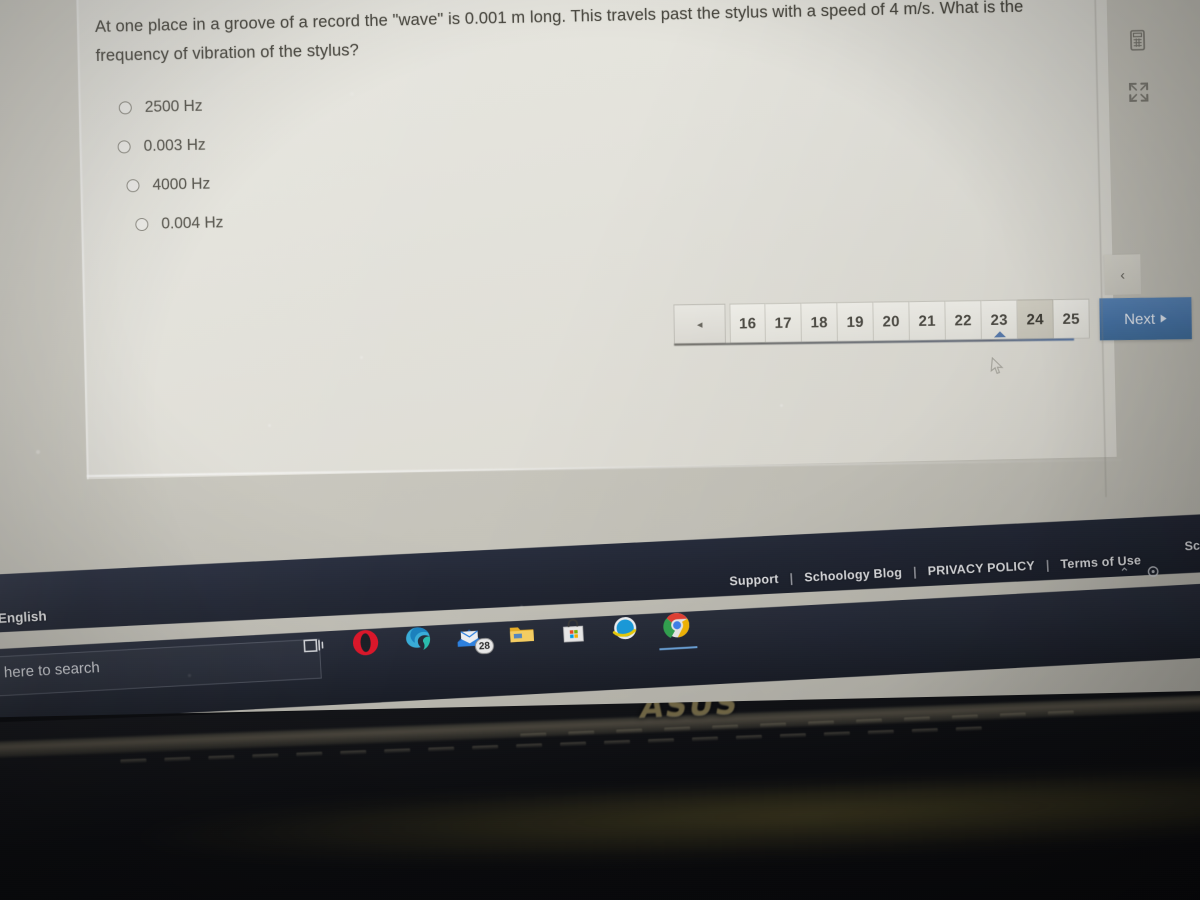 This screenshot has width=1200, height=900. What do you see at coordinates (997, 365) in the screenshot?
I see `mouse-cursor-icon` at bounding box center [997, 365].